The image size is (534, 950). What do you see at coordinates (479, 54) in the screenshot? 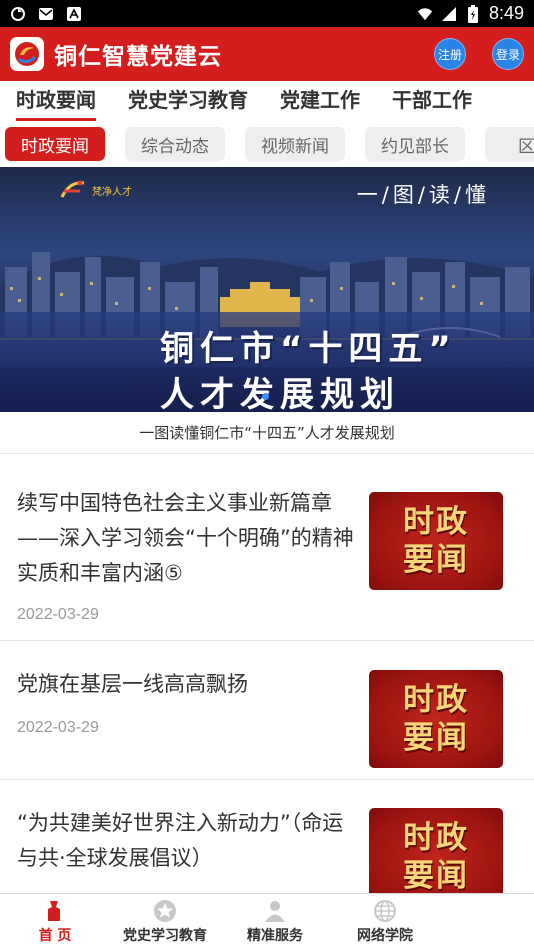
I see `header-buttons: 注册 登录` at bounding box center [479, 54].